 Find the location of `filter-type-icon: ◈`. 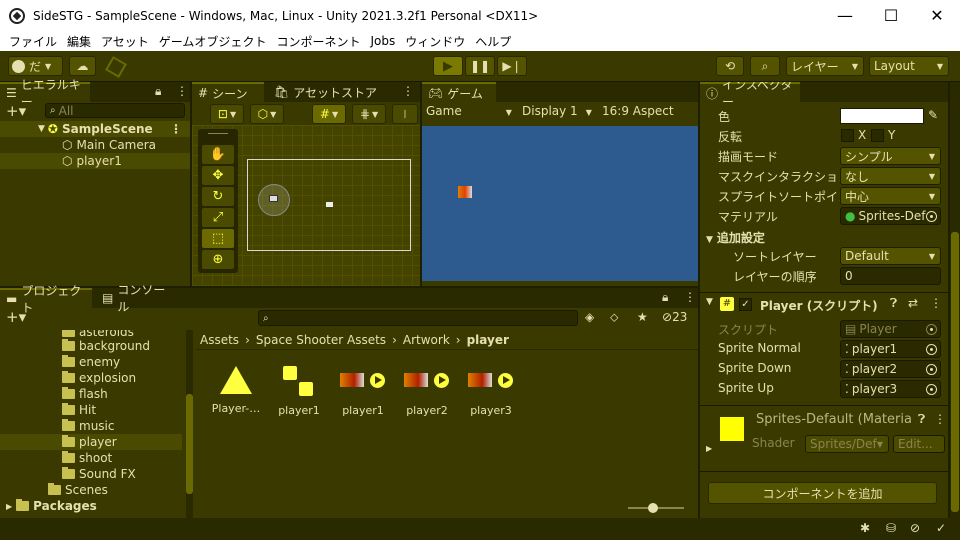

filter-type-icon: ◈ is located at coordinates (589, 317).